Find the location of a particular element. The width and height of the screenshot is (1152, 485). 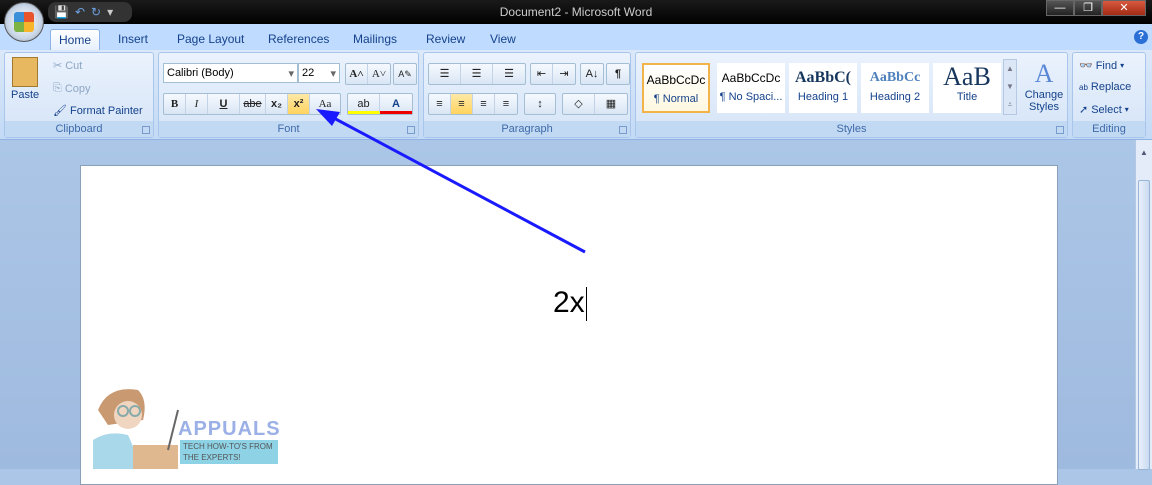

borders-button: ▦ is located at coordinates (611, 104).